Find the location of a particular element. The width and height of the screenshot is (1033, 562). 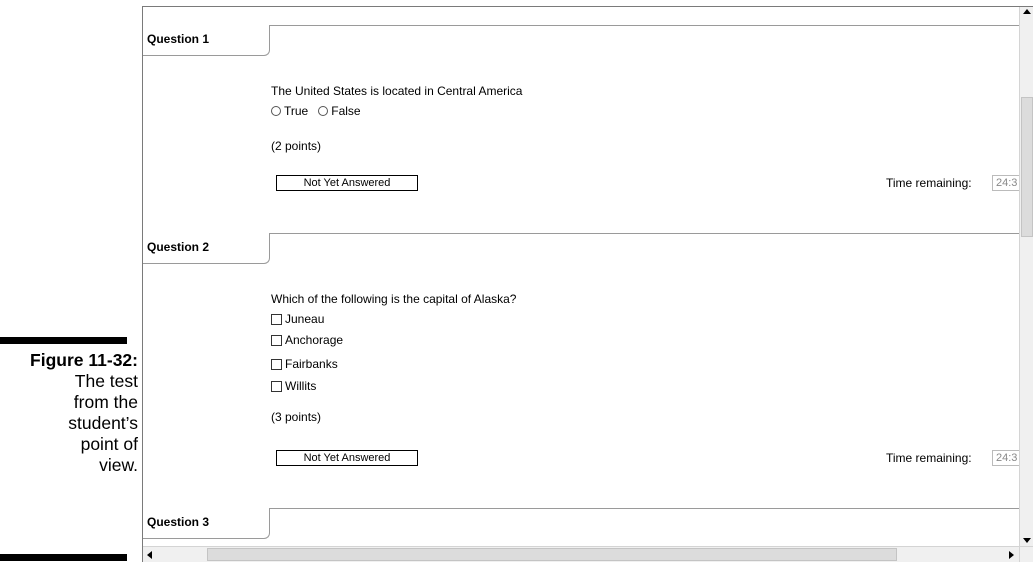

question-1-title: Question 1 is located at coordinates (178, 39).